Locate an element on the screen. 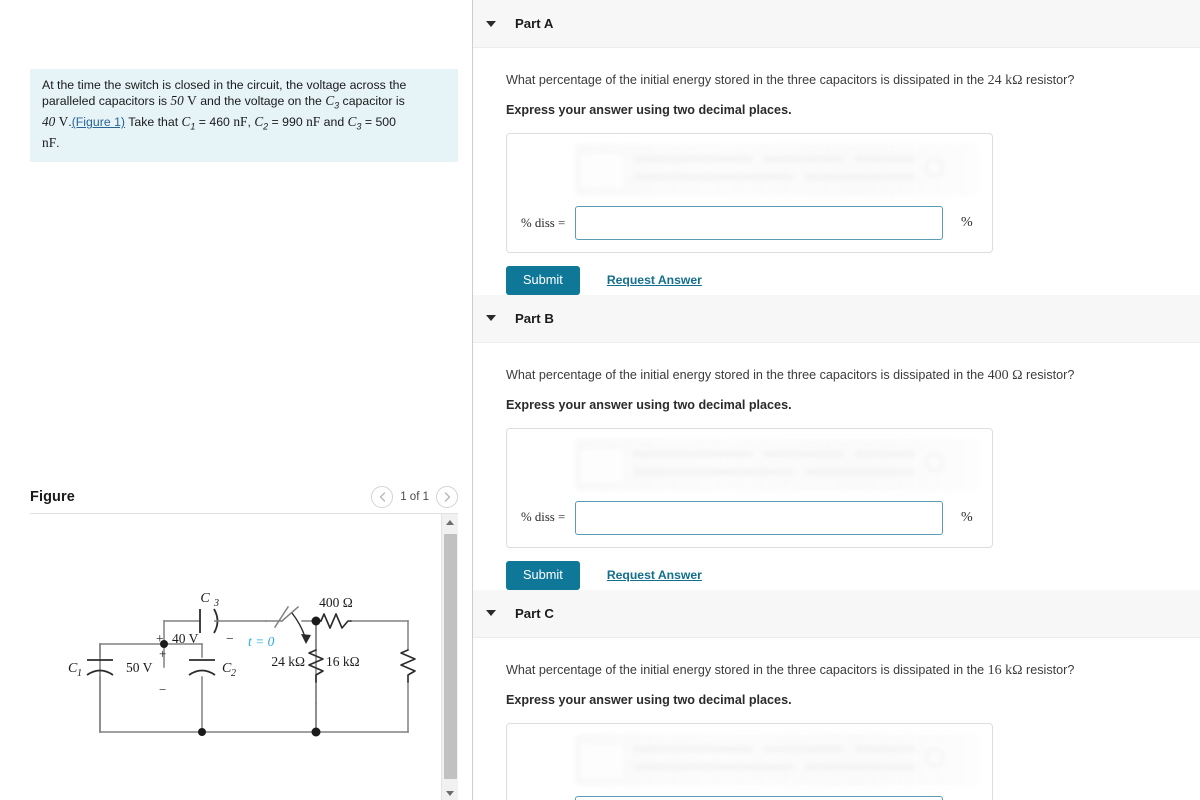 Image resolution: width=1200 pixels, height=800 pixels. action-row-b: Submit Request Answer is located at coordinates (853, 575).